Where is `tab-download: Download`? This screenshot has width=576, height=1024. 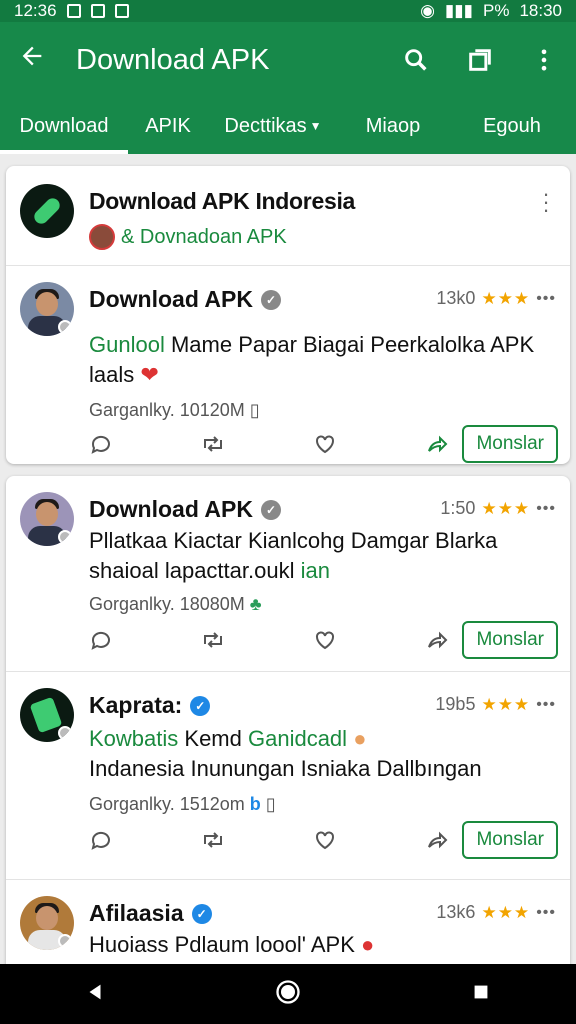 tab-download: Download is located at coordinates (64, 126).